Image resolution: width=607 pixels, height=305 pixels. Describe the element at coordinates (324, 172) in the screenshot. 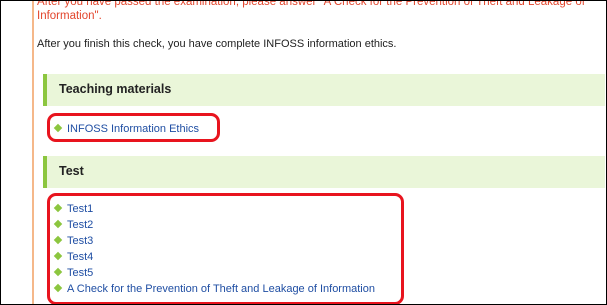

I see `test-header: Test` at that location.